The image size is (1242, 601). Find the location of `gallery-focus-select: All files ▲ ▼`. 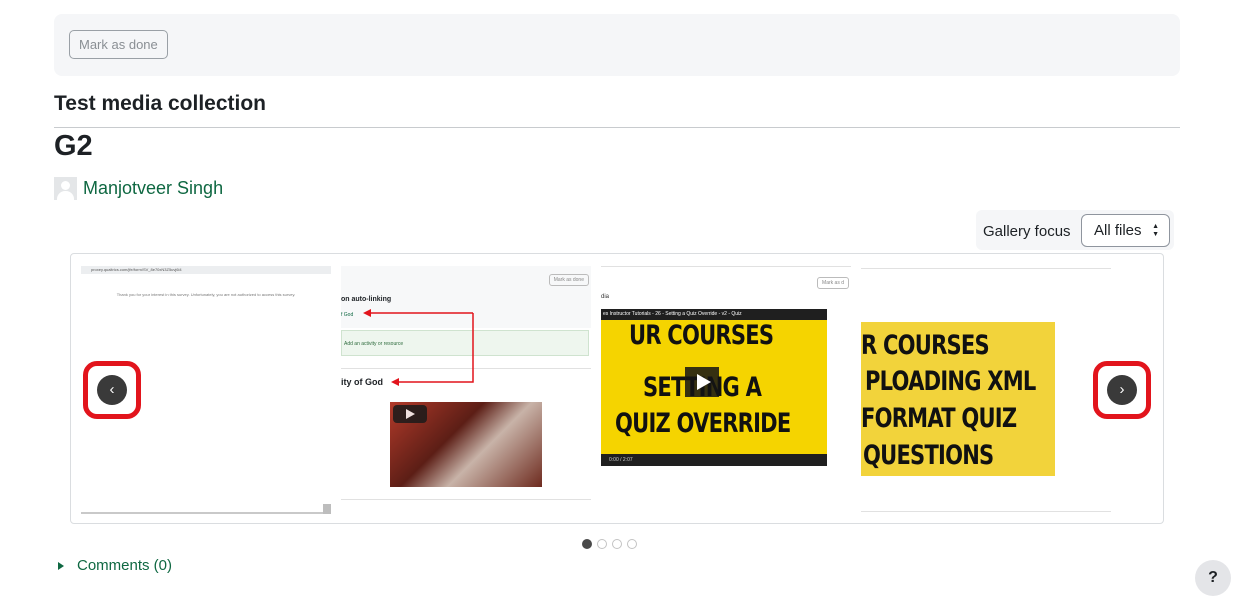

gallery-focus-select: All files ▲ ▼ is located at coordinates (1125, 230).